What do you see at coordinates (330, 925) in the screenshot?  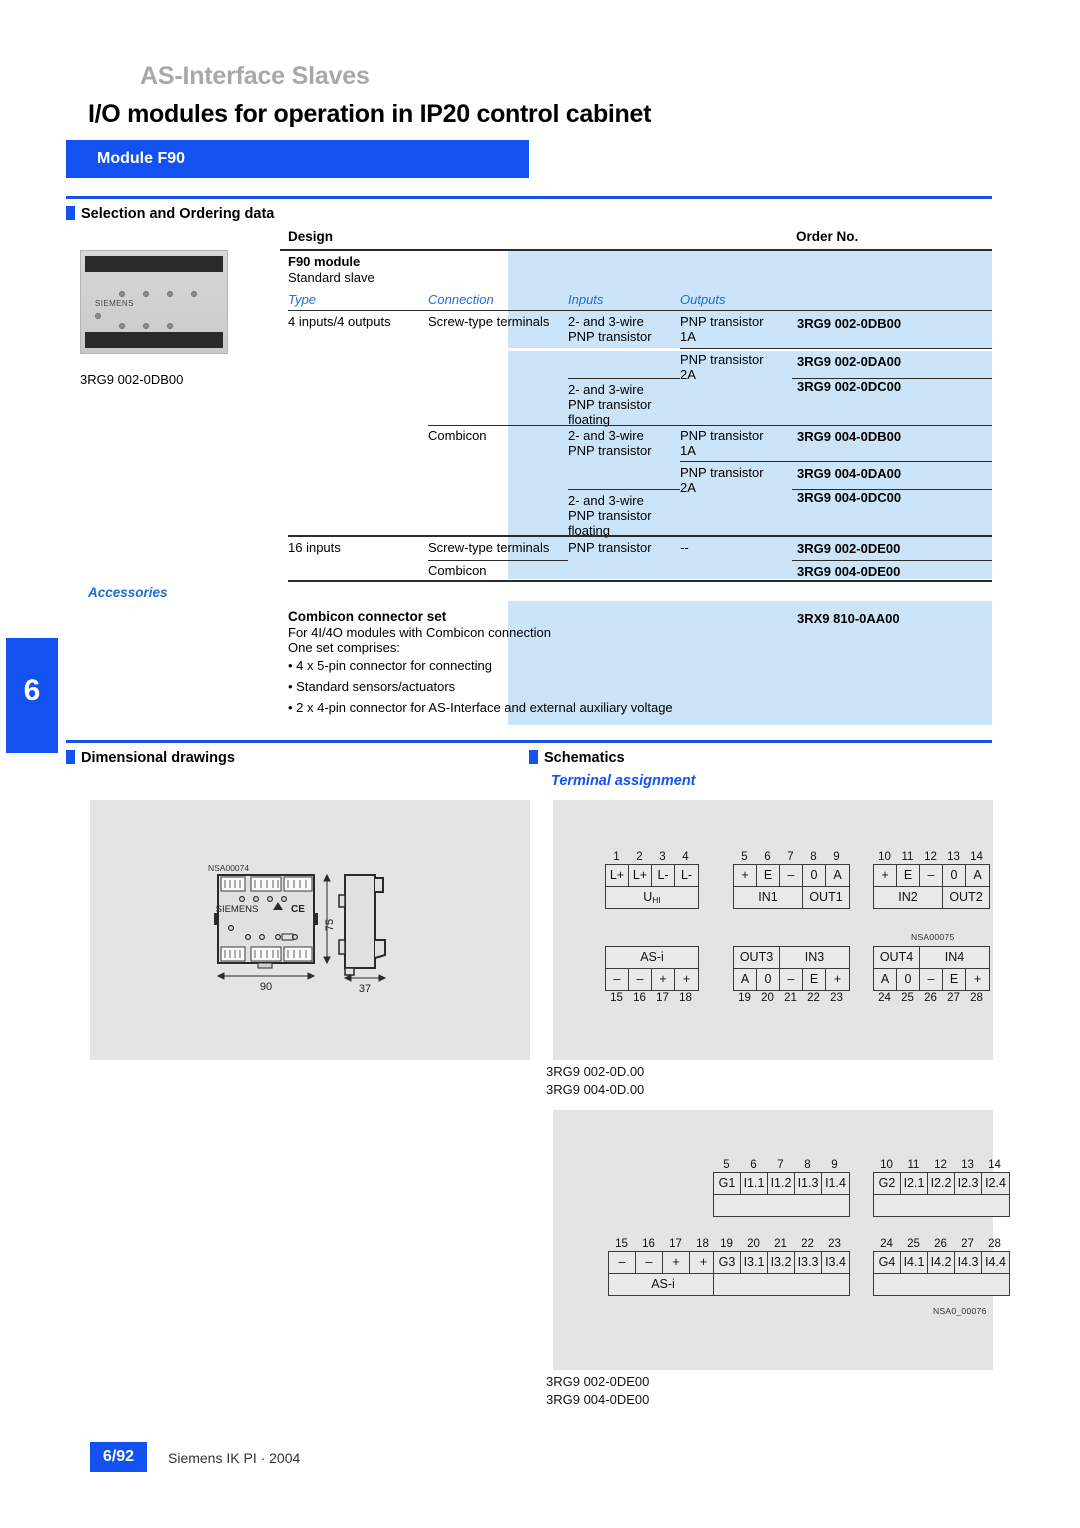 I see `svg-text: 75` at bounding box center [330, 925].